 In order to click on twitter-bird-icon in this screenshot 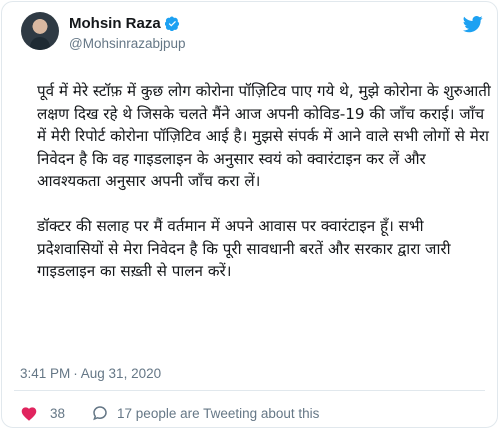, I will do `click(473, 24)`.